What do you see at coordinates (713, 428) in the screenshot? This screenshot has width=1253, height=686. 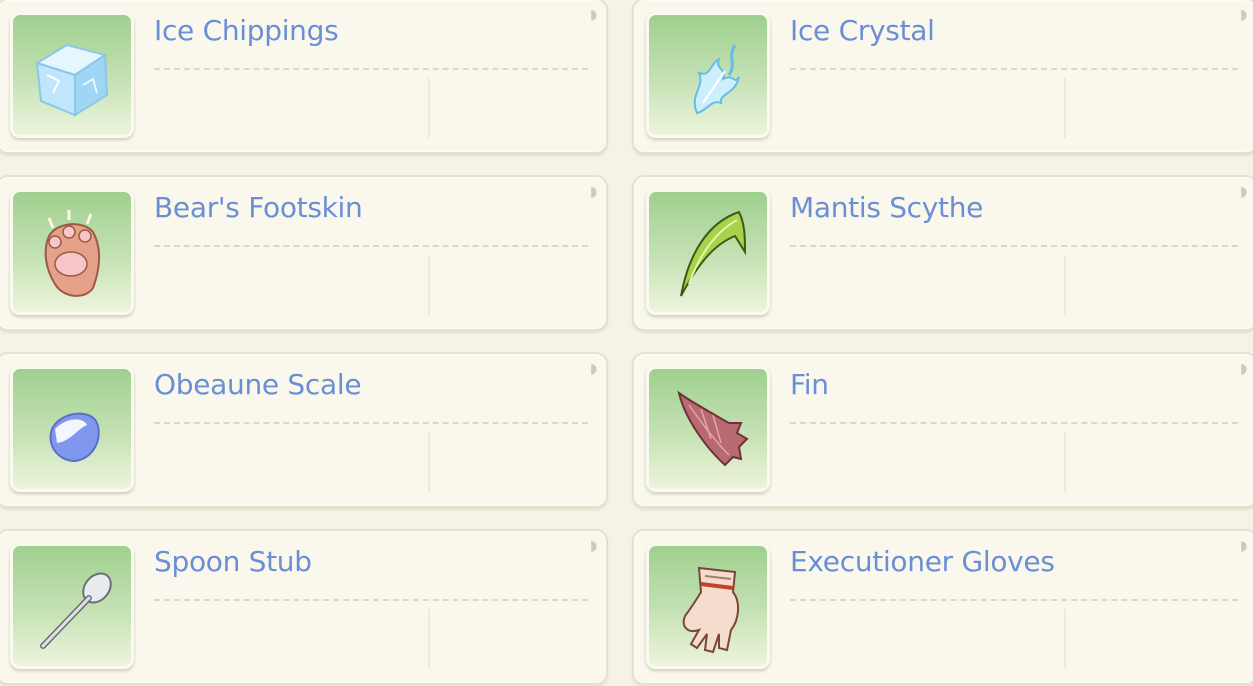 I see `fin-icon` at bounding box center [713, 428].